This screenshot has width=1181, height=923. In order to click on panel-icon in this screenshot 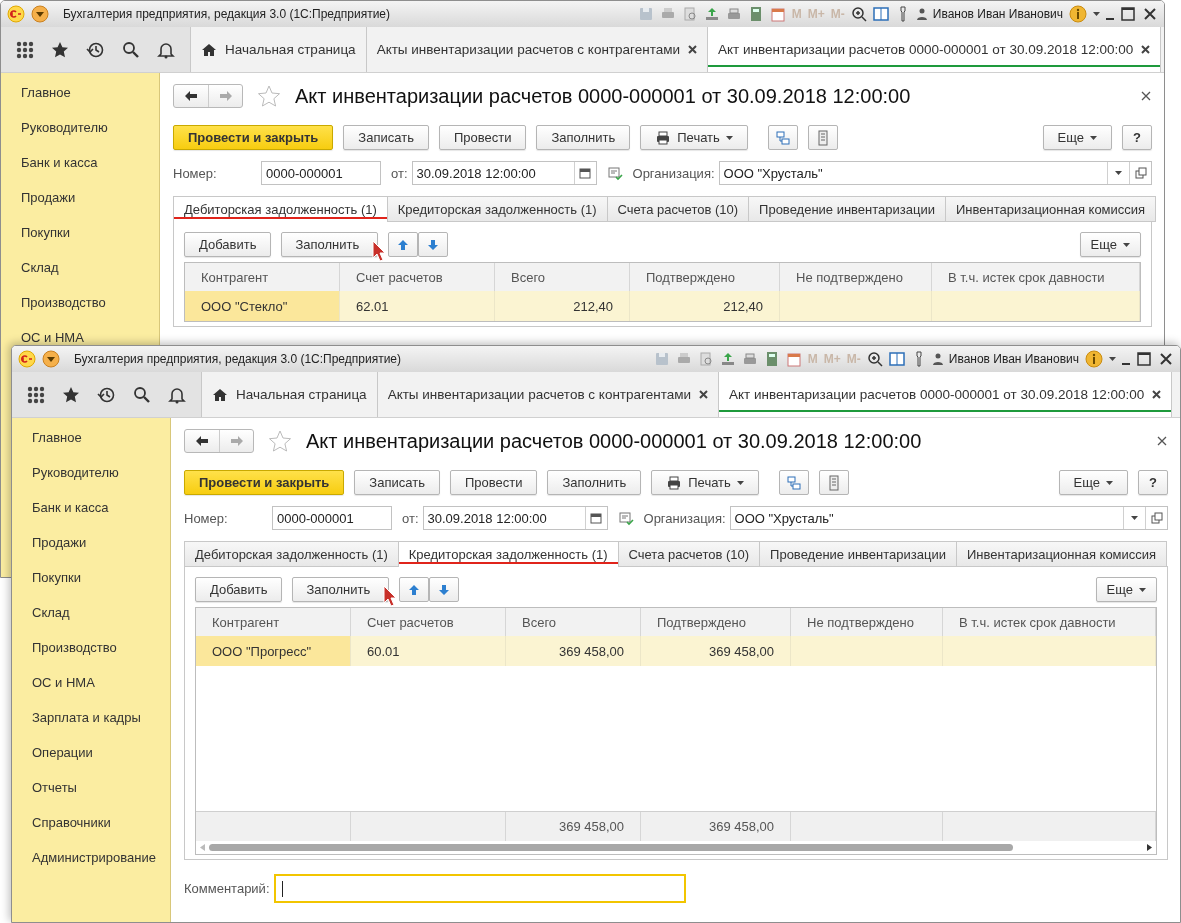, I will do `click(880, 14)`.